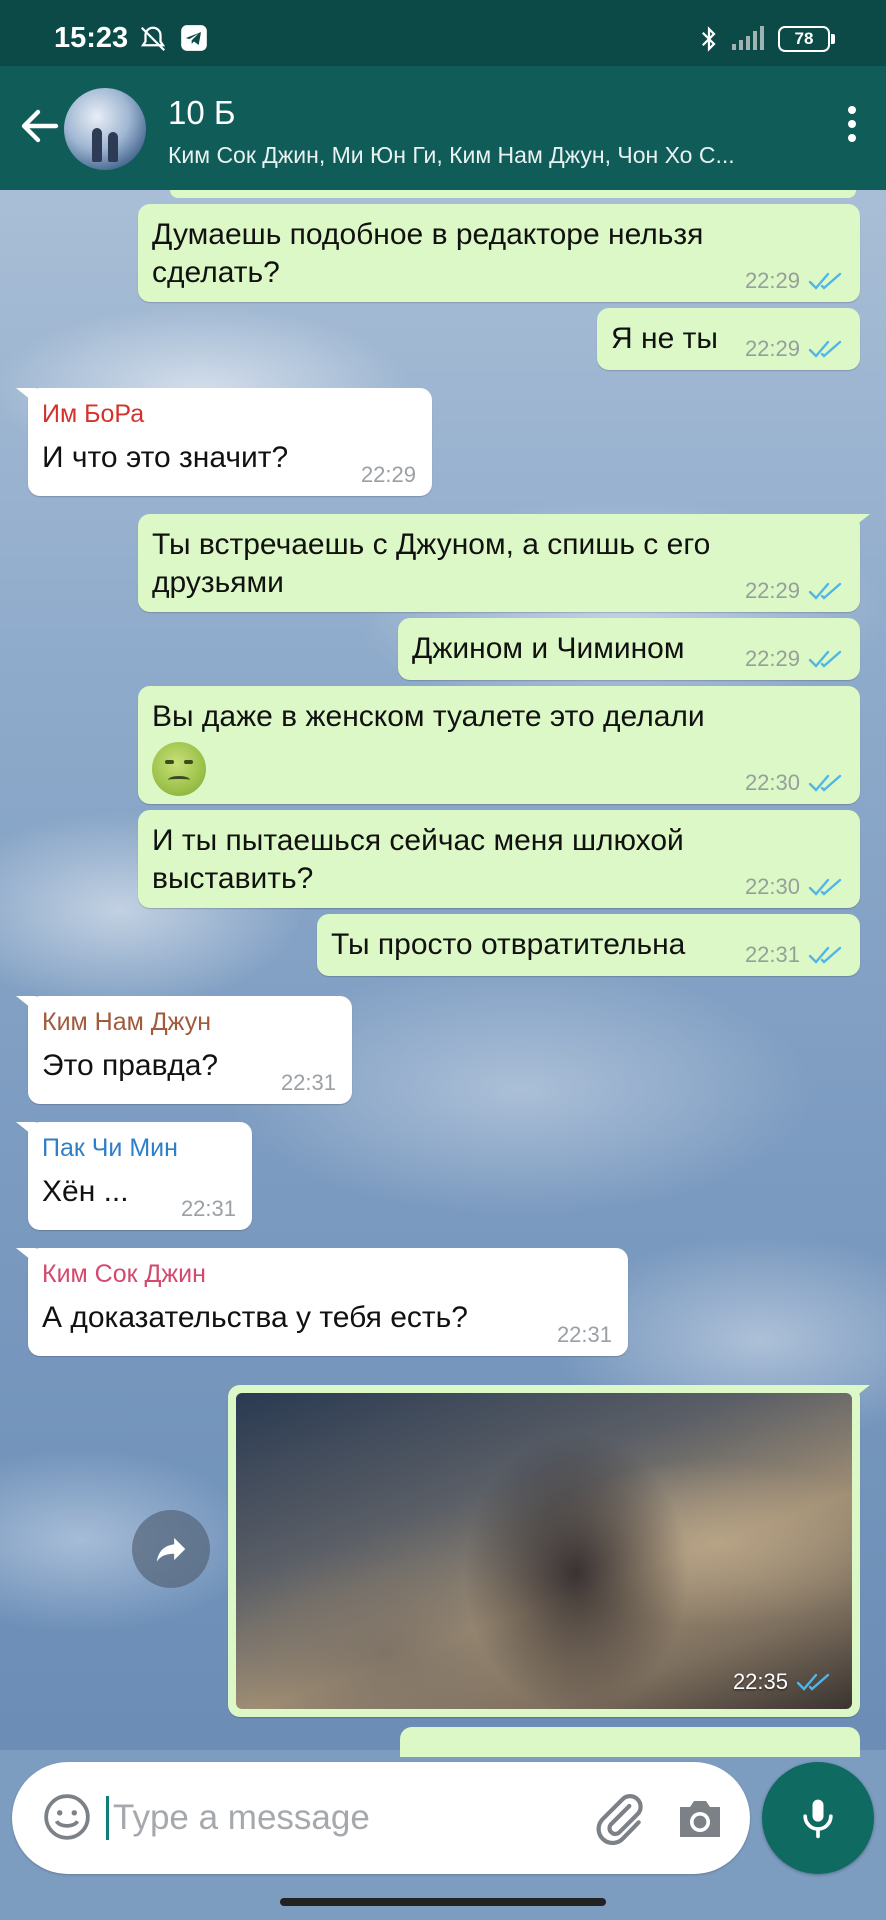  What do you see at coordinates (194, 38) in the screenshot?
I see `telegram-icon` at bounding box center [194, 38].